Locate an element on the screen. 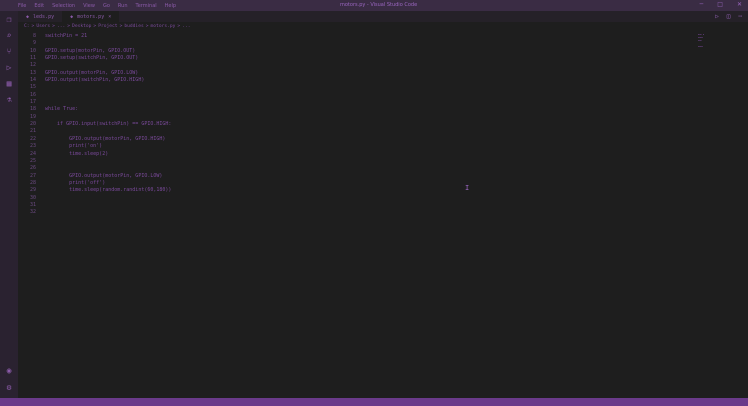 The image size is (748, 406). code-line: 22 GPIO.output(motorPin, GPIO.HIGH) is located at coordinates (94, 139).